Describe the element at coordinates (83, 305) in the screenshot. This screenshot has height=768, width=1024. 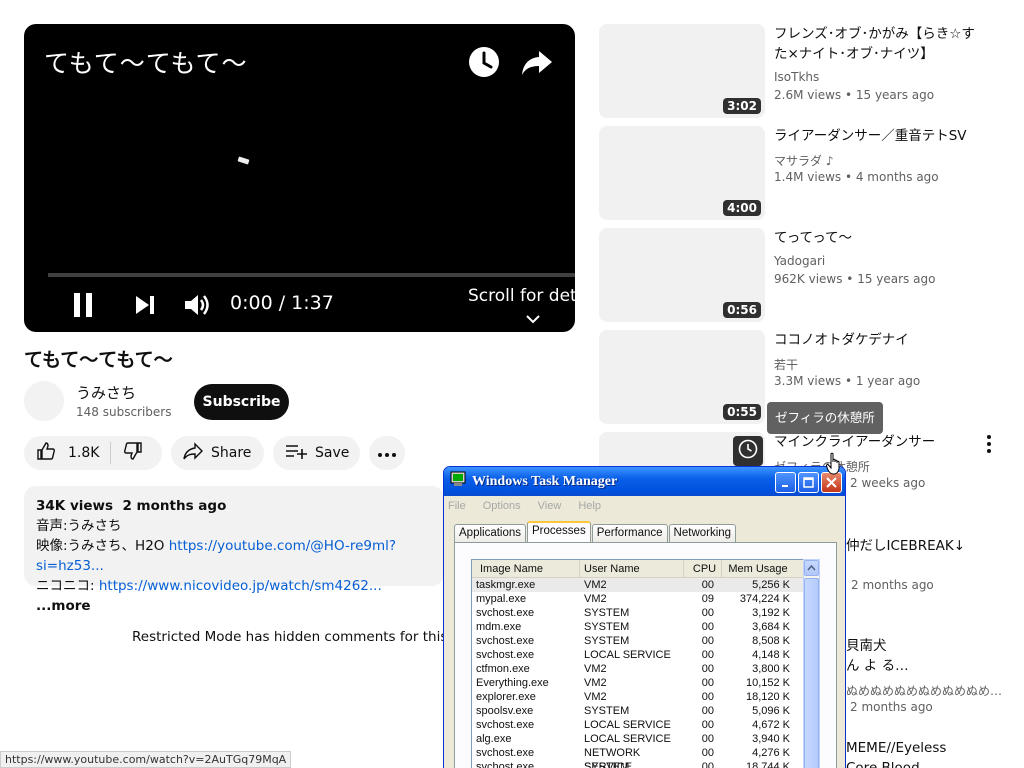
I see `pause-icon` at that location.